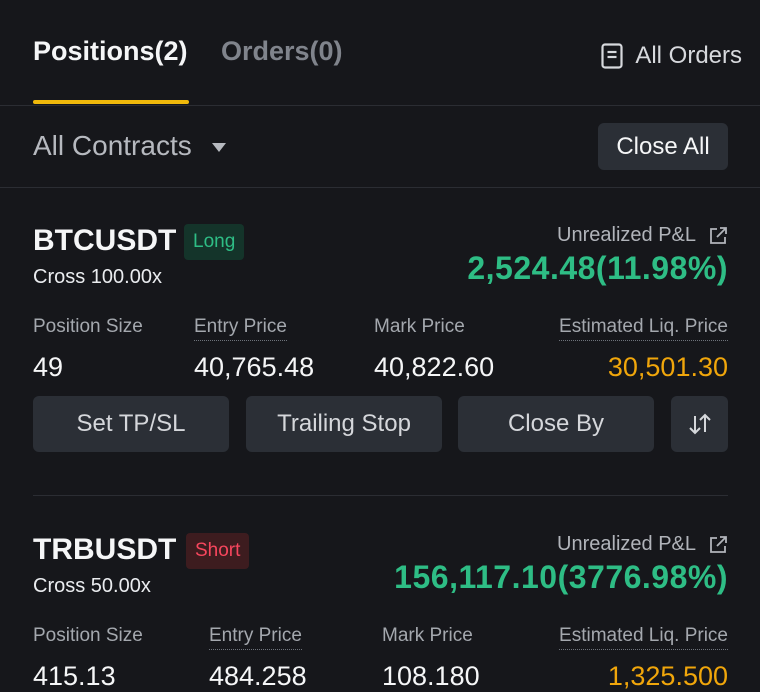 This screenshot has width=760, height=692. What do you see at coordinates (131, 424) in the screenshot?
I see `set-tpsl-button: Set TP/SL` at bounding box center [131, 424].